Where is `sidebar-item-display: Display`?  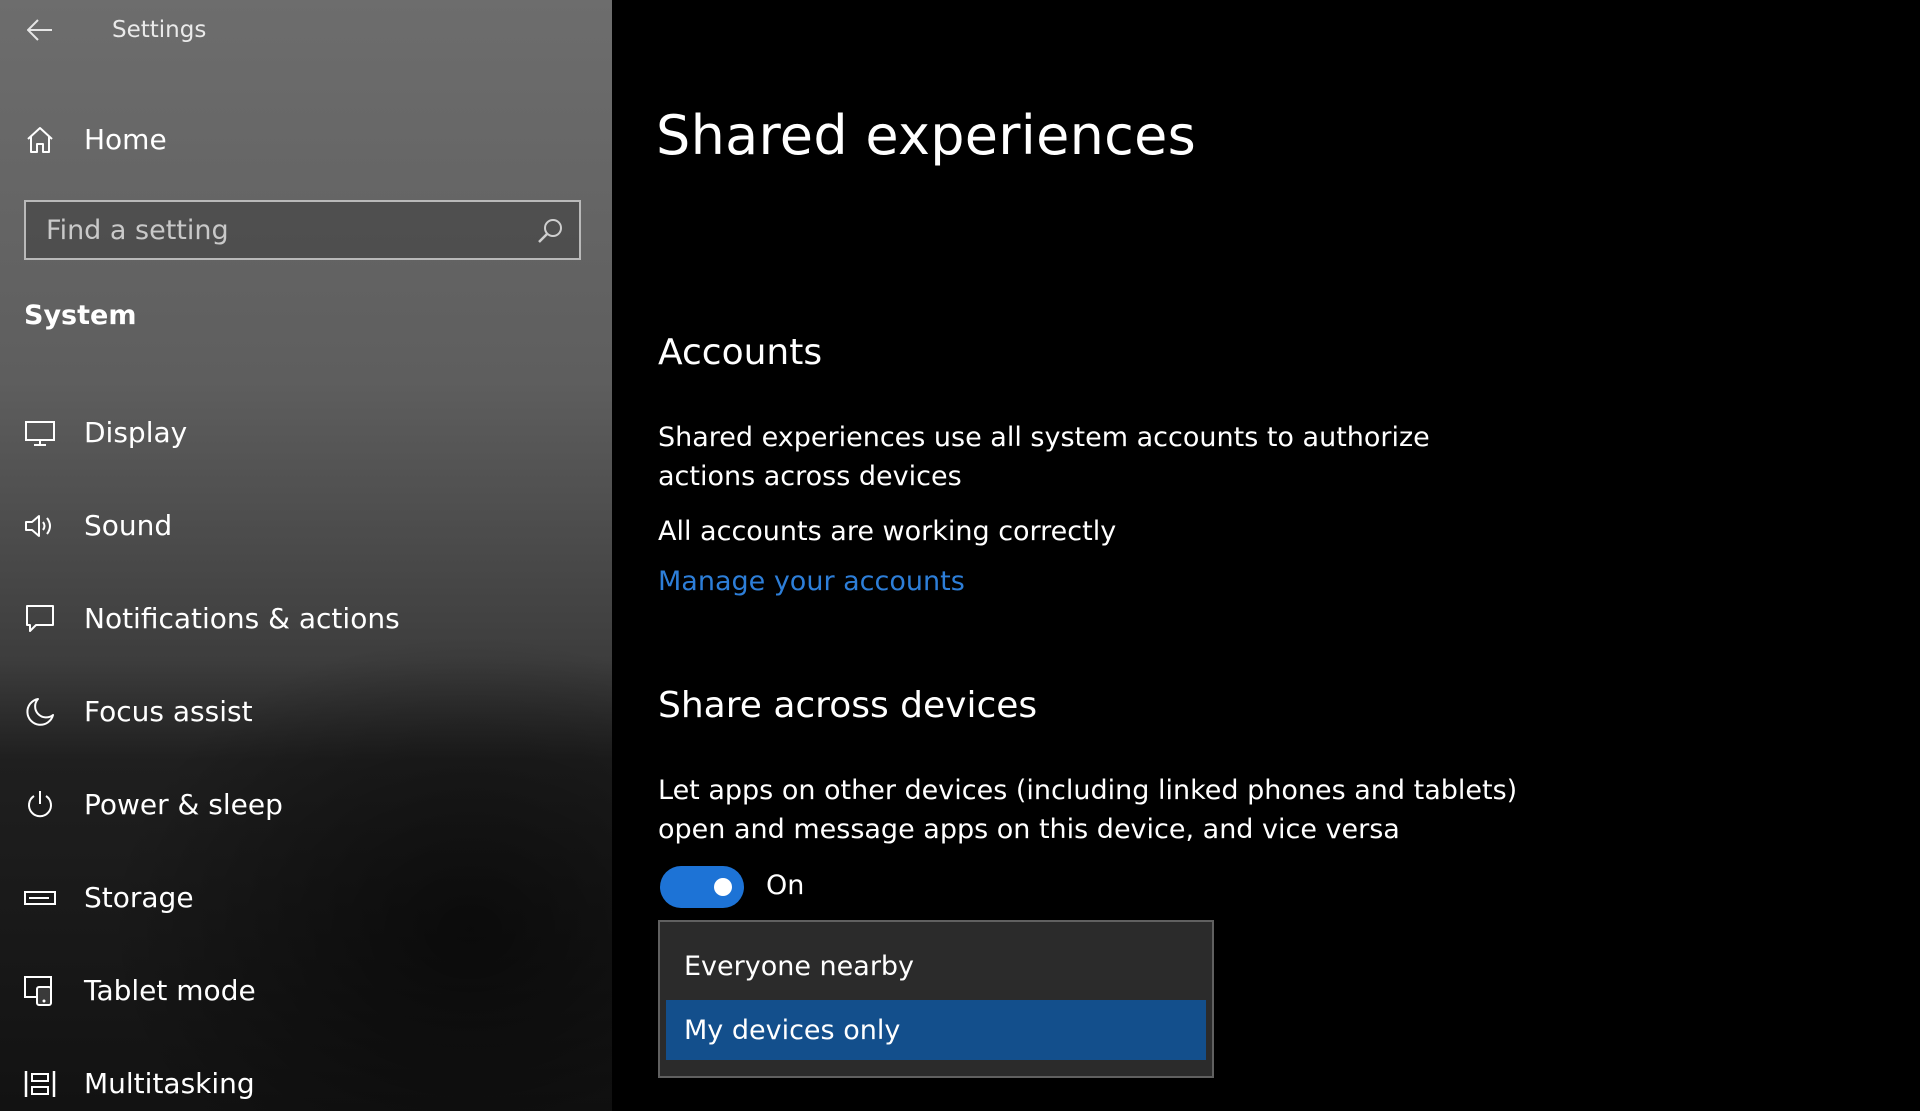
sidebar-item-display: Display is located at coordinates (306, 433).